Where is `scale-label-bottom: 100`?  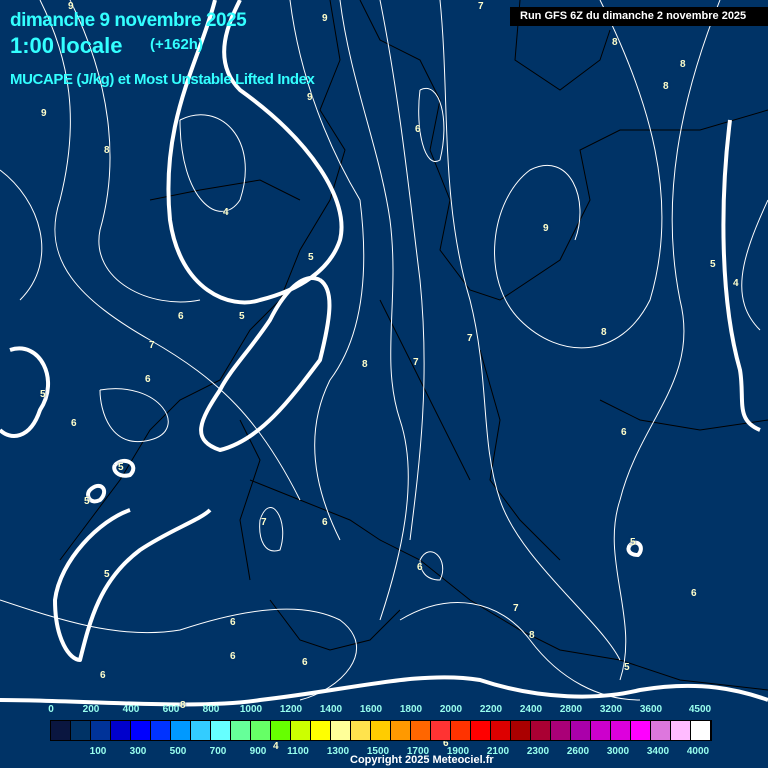
scale-label-bottom: 100 is located at coordinates (98, 751).